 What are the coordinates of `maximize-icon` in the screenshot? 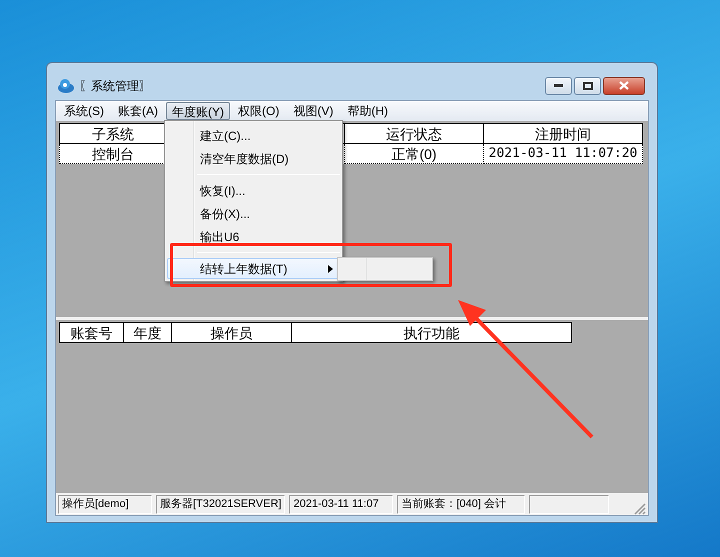 It's located at (587, 86).